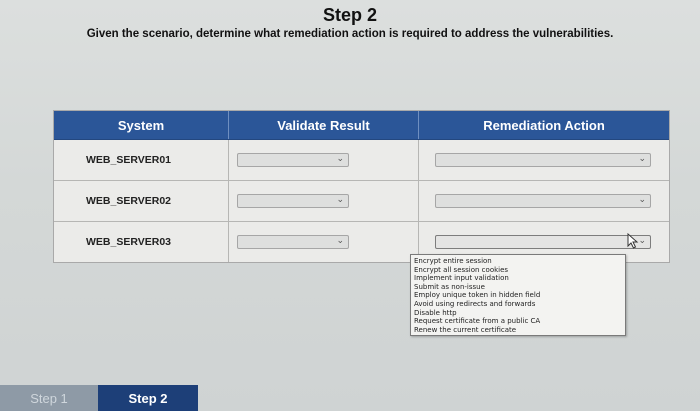  What do you see at coordinates (141, 125) in the screenshot?
I see `column-header-system: System` at bounding box center [141, 125].